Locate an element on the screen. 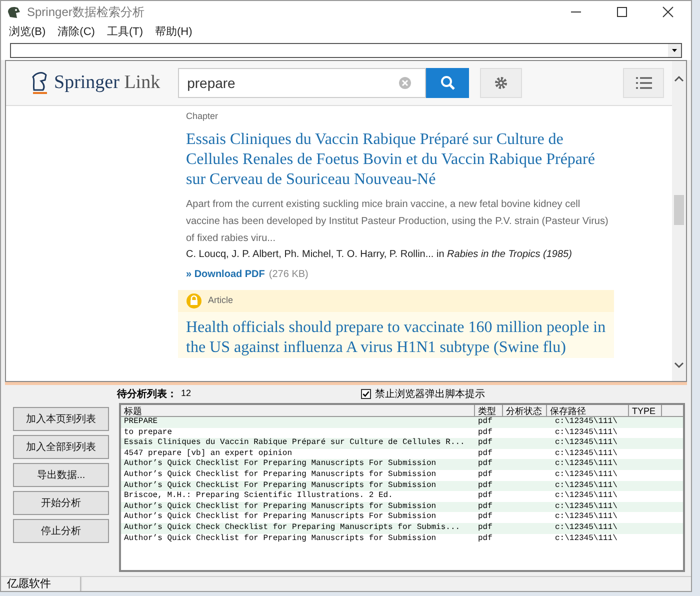 The width and height of the screenshot is (700, 596). table-cell-text: to prepare is located at coordinates (148, 433).